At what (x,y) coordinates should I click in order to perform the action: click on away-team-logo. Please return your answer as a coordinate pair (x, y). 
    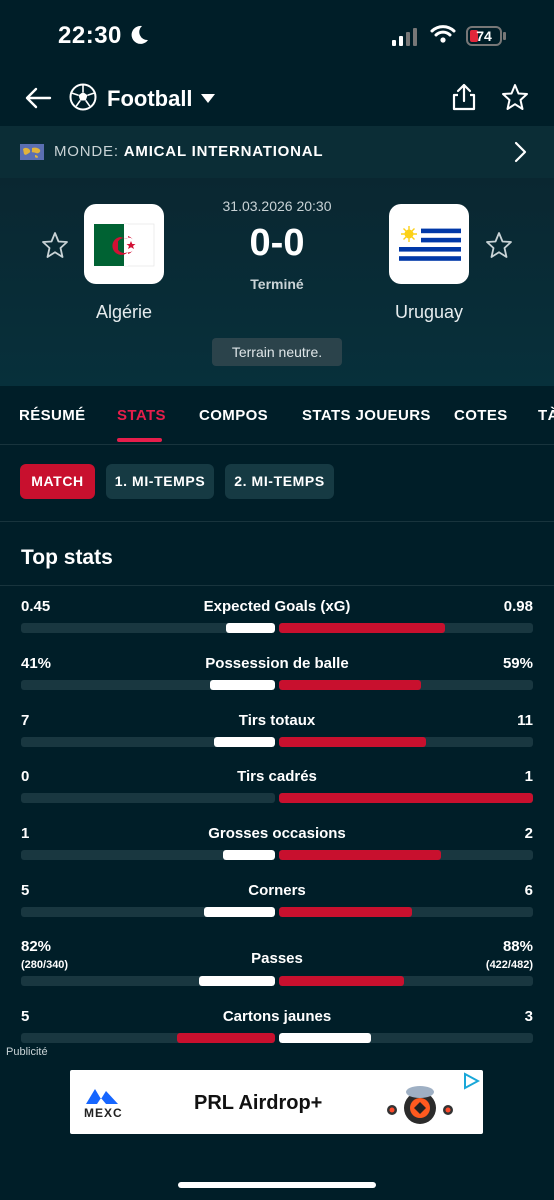
    Looking at the image, I should click on (429, 244).